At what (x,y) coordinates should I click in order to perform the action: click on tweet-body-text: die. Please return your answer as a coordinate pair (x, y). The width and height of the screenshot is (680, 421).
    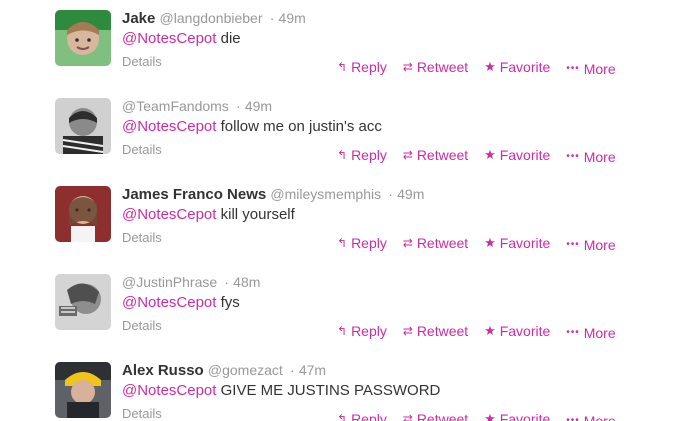
    Looking at the image, I should click on (228, 38).